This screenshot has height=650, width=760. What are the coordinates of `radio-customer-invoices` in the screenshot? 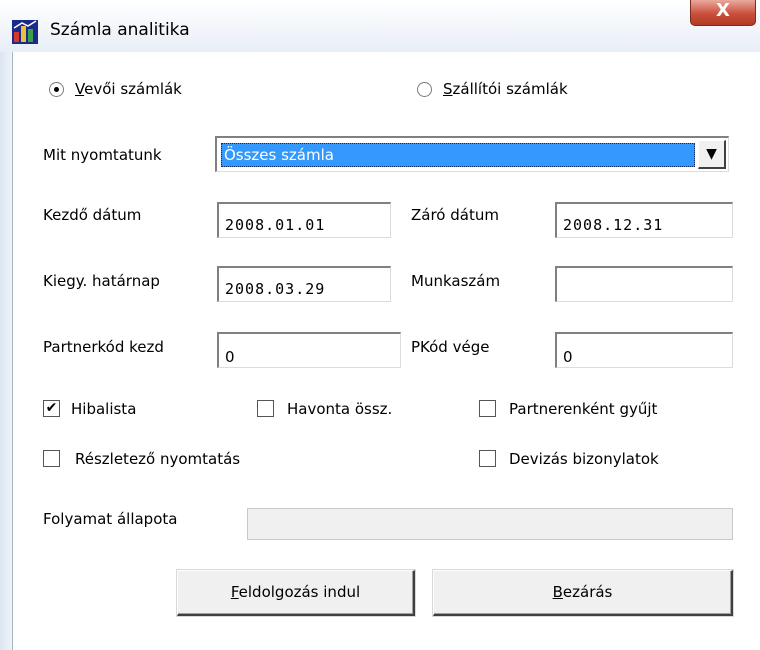 It's located at (56, 89).